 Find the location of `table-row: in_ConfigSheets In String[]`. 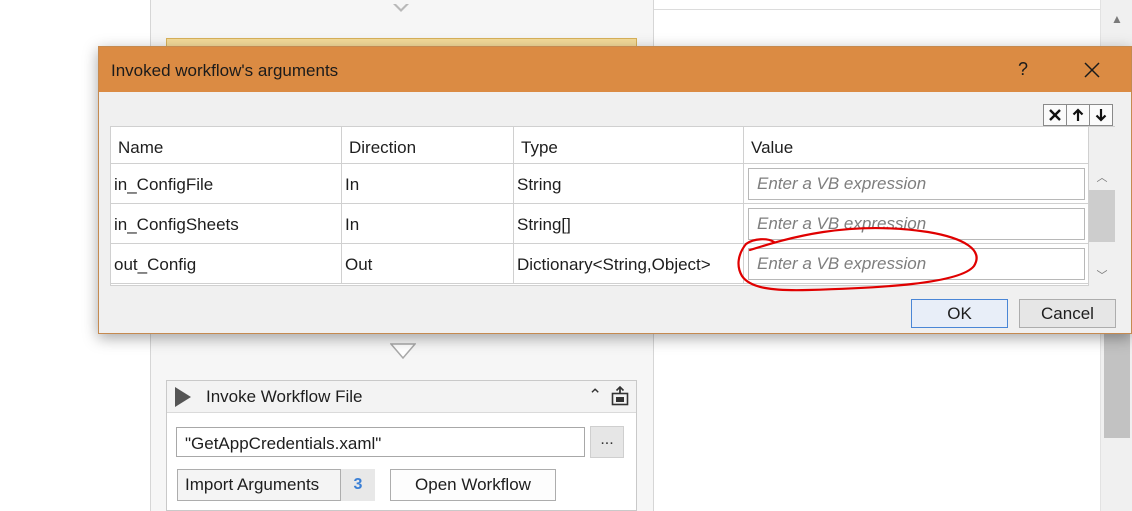

table-row: in_ConfigSheets In String[] is located at coordinates (599, 224).